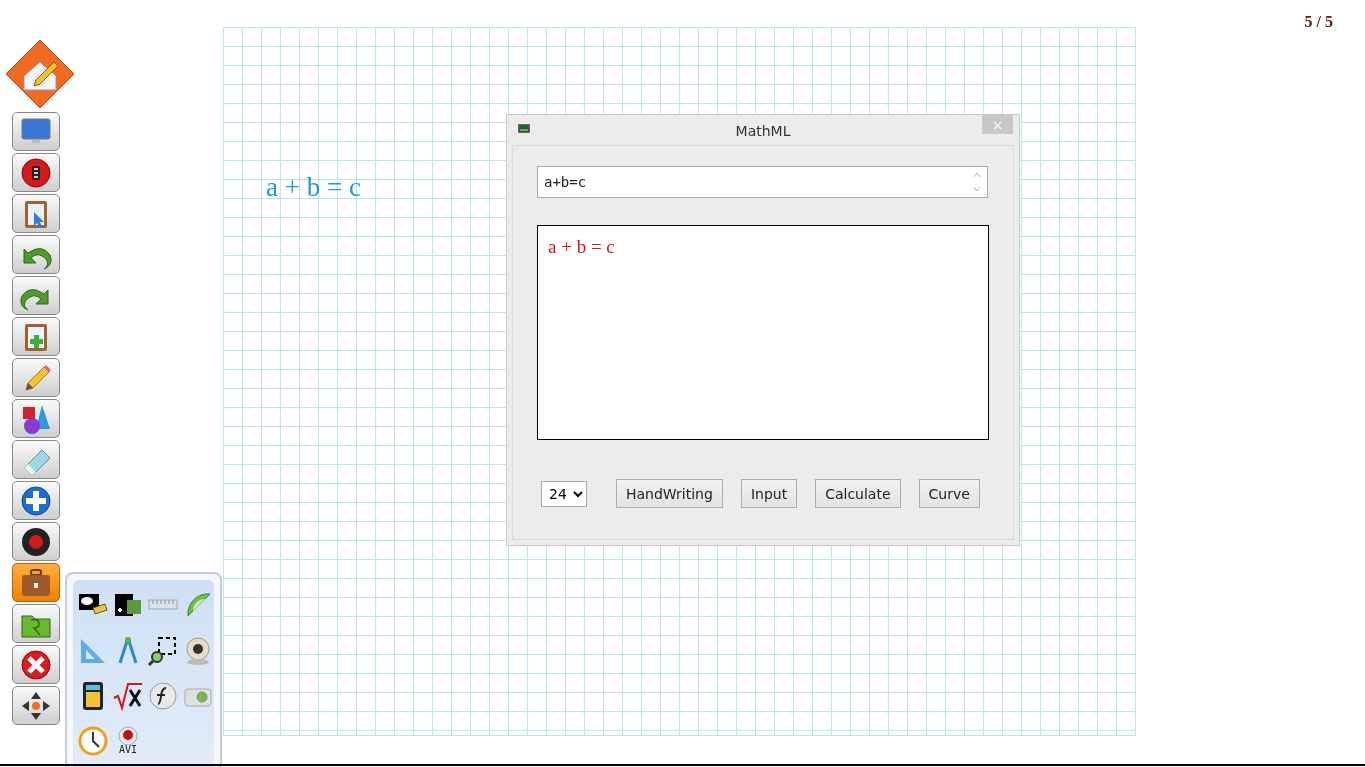 The height and width of the screenshot is (767, 1365). What do you see at coordinates (40, 74) in the screenshot?
I see `app-logo-icon` at bounding box center [40, 74].